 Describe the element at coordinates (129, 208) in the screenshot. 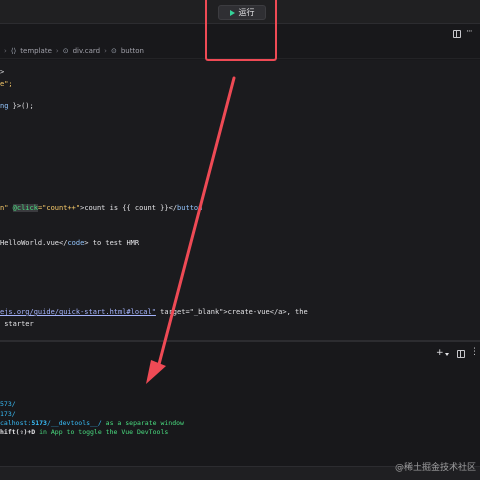

I see `code-token: >count is {{ count }}</` at that location.